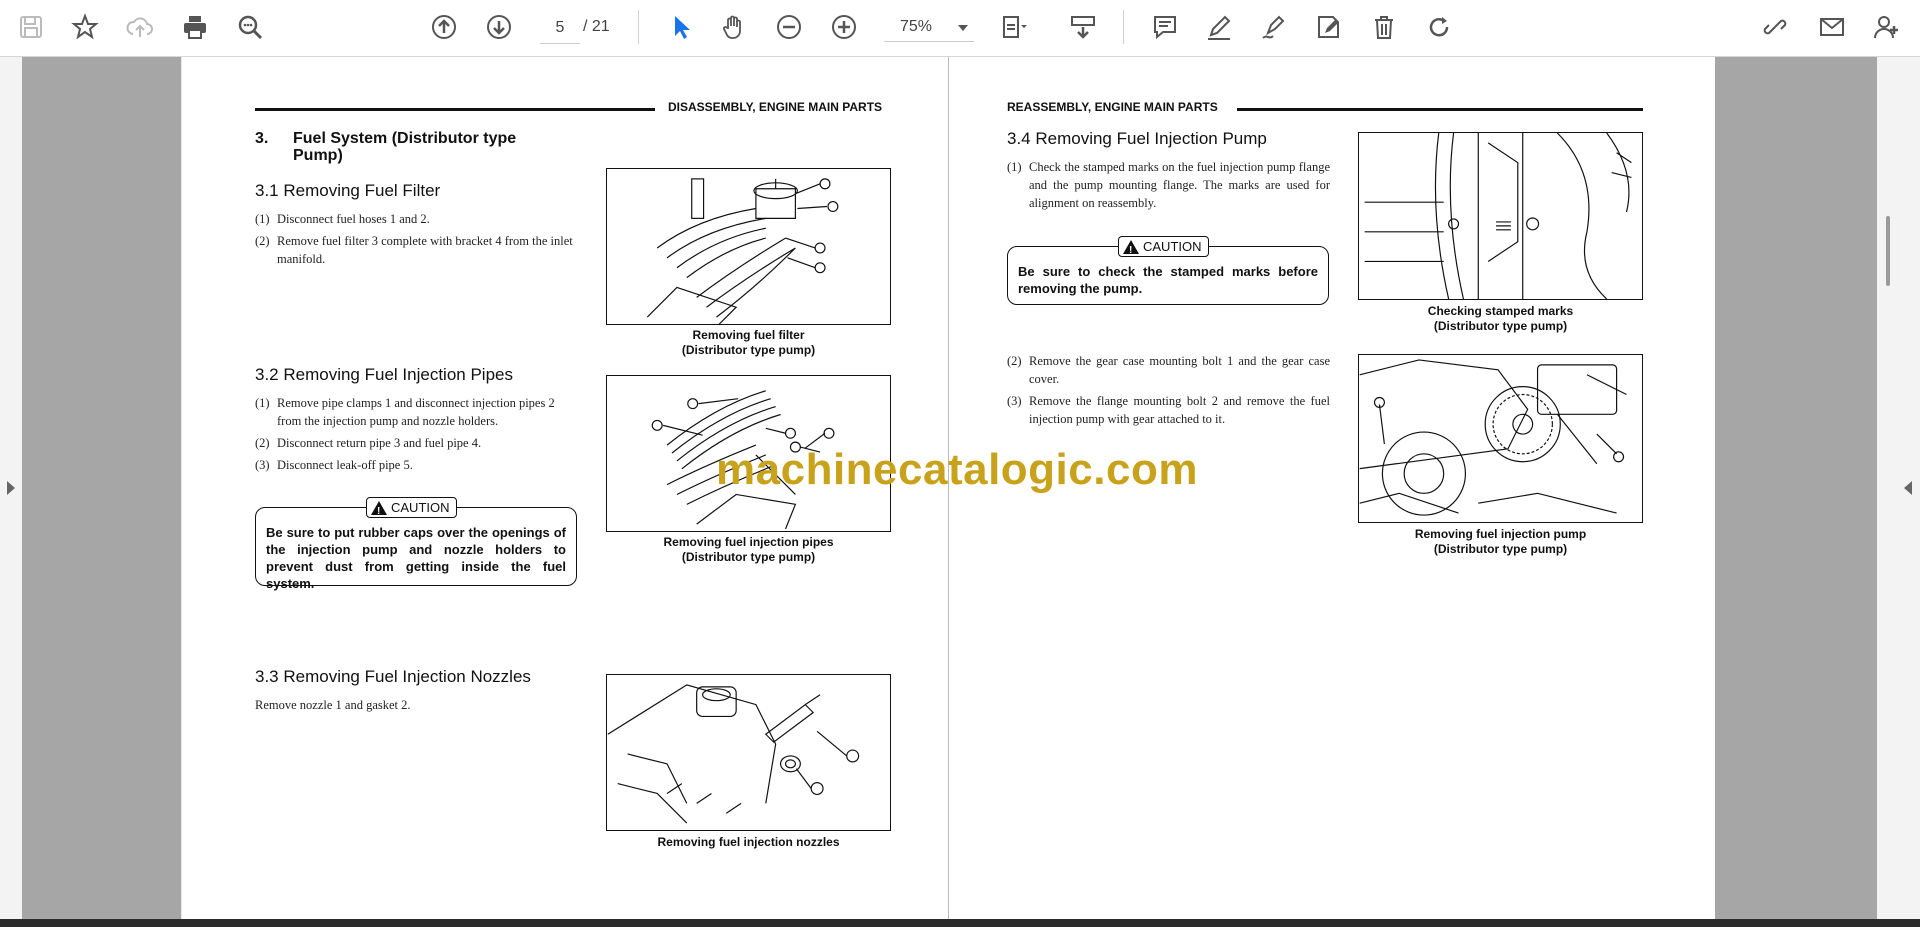  Describe the element at coordinates (140, 27) in the screenshot. I see `cloud-upload-icon` at that location.